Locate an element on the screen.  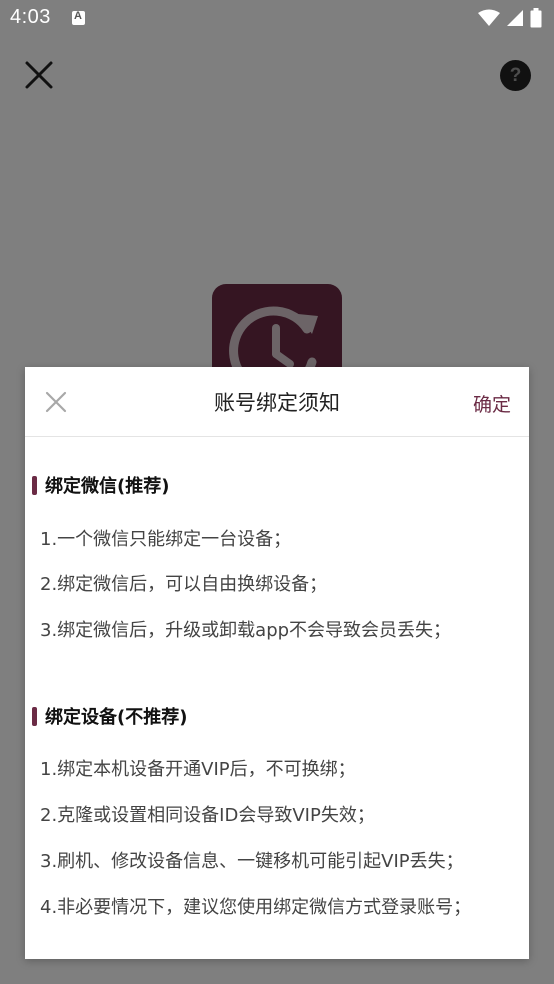
notification-app-icon is located at coordinates (78, 17).